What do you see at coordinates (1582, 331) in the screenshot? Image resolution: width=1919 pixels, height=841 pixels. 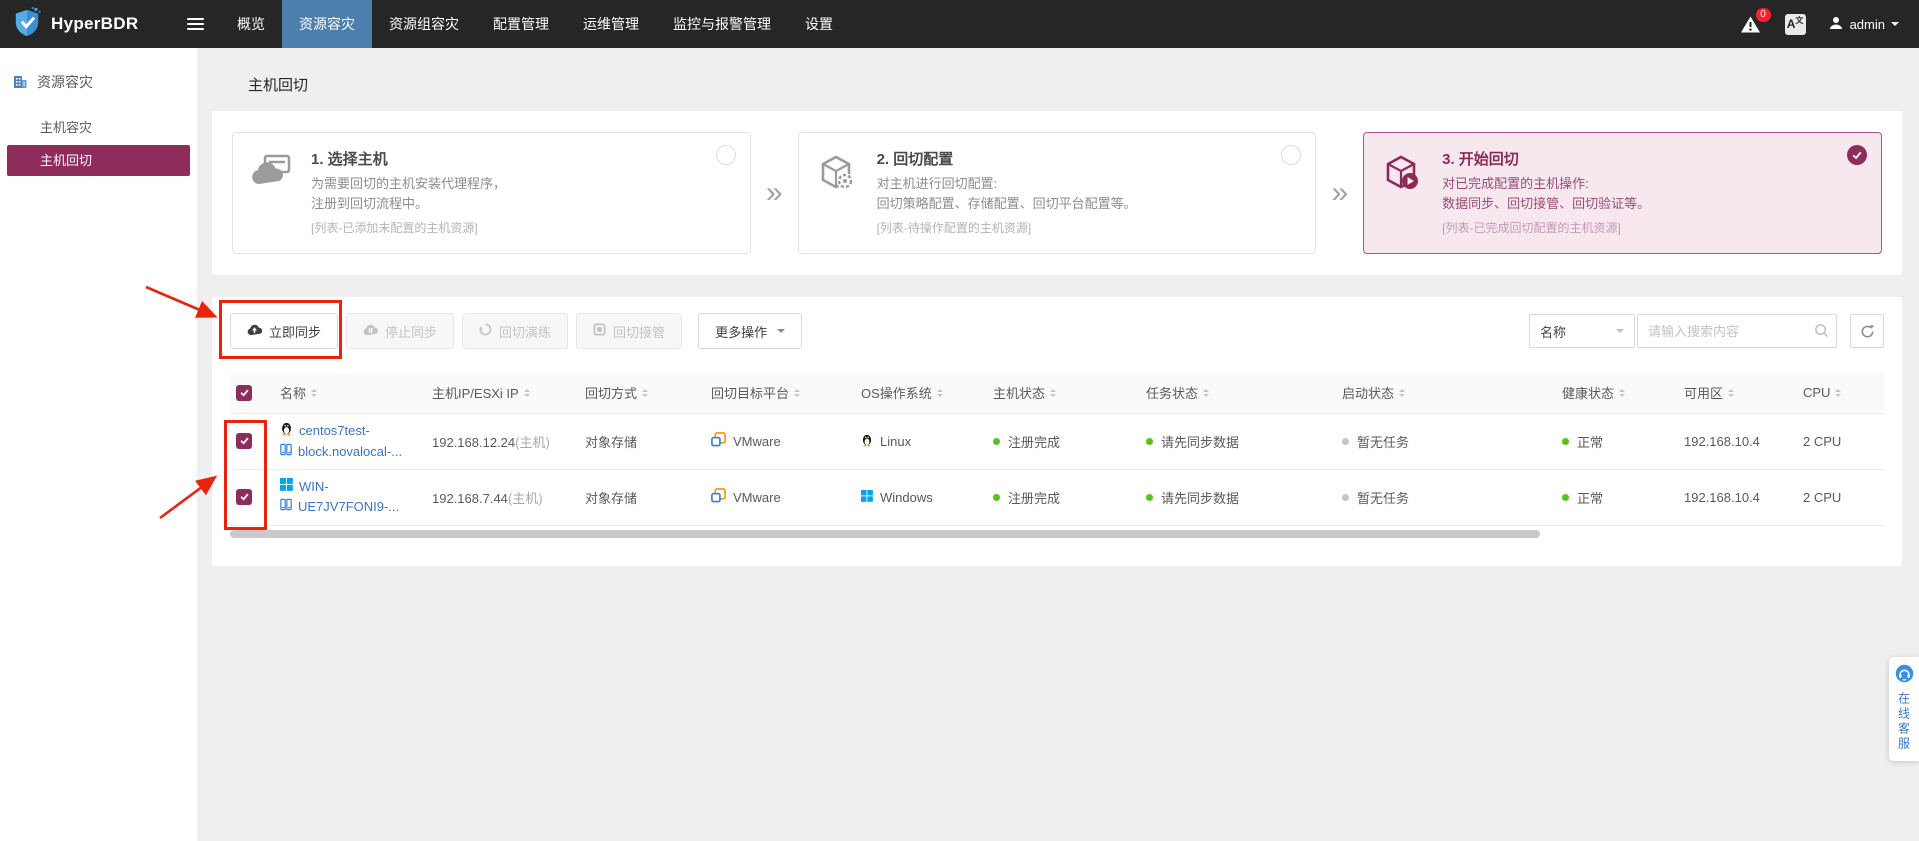 I see `filter-field-select: 名称` at bounding box center [1582, 331].